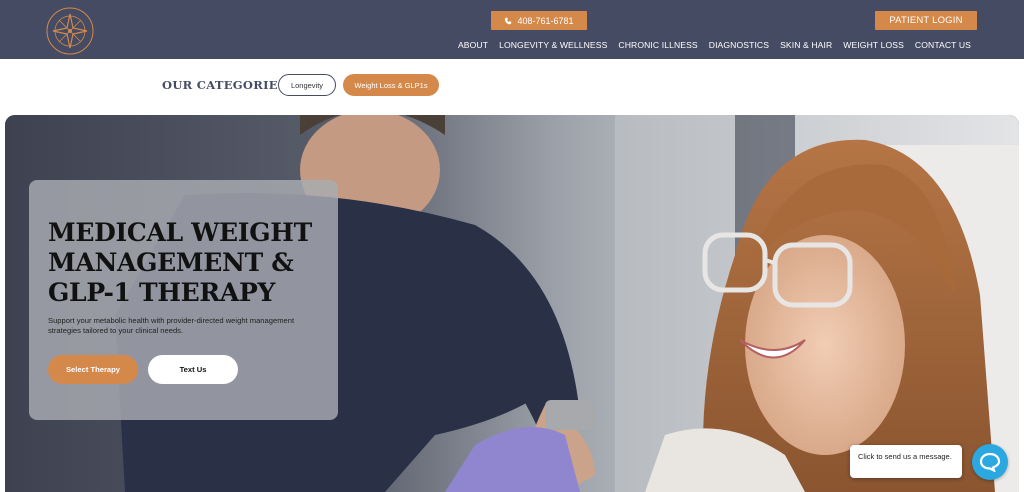  What do you see at coordinates (226, 85) in the screenshot?
I see `categories-label: OUR CATEGORIES:` at bounding box center [226, 85].